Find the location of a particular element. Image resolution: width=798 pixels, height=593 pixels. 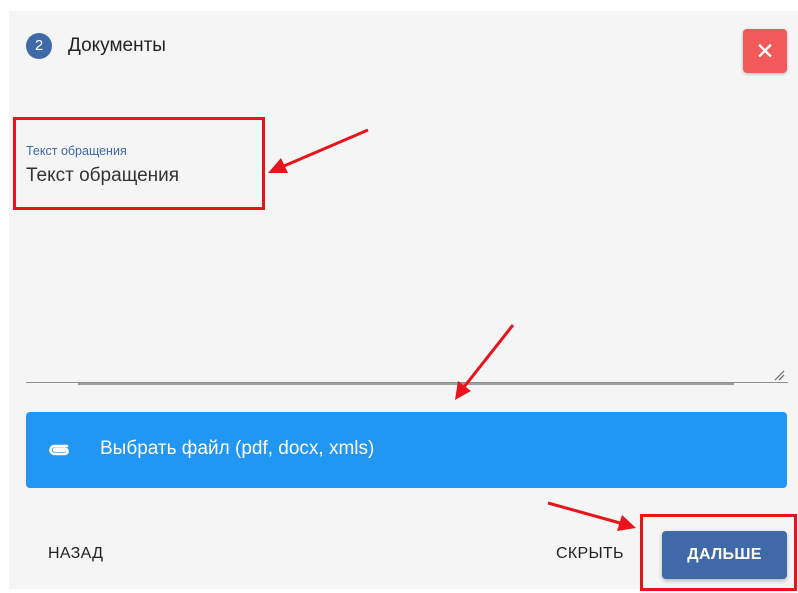

arrow-to-message-field is located at coordinates (318, 150).